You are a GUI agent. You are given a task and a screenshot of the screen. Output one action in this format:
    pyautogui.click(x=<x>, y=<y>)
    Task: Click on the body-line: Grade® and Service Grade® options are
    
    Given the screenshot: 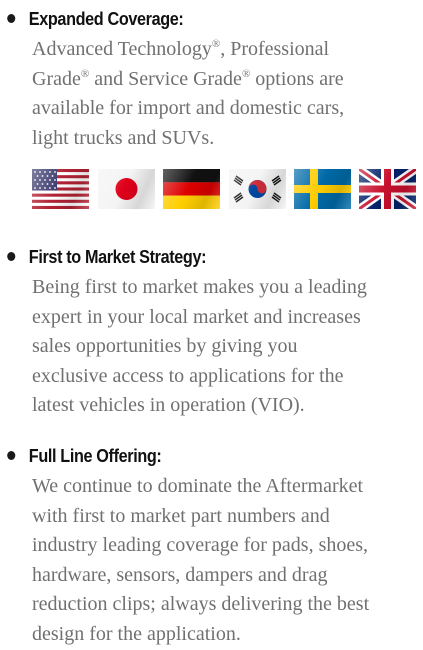 What is the action you would take?
    pyautogui.click(x=188, y=78)
    